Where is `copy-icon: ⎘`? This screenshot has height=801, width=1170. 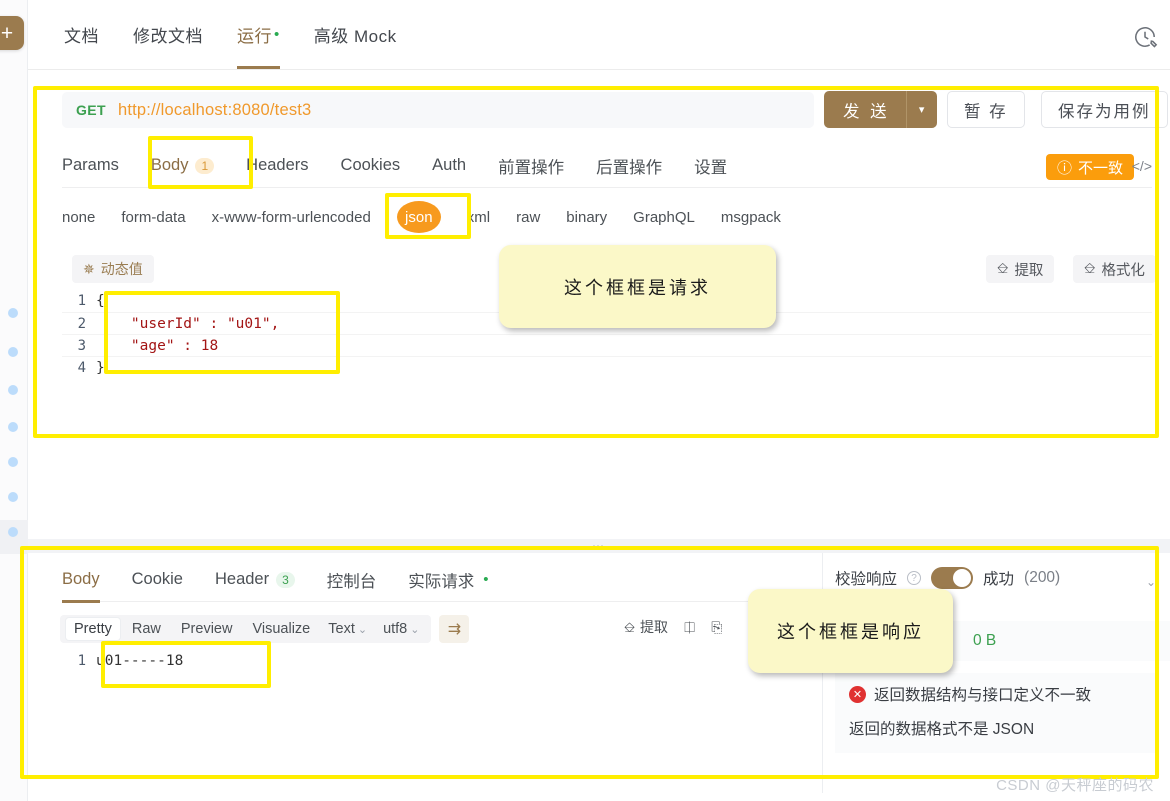
copy-icon: ⎘ is located at coordinates (717, 626).